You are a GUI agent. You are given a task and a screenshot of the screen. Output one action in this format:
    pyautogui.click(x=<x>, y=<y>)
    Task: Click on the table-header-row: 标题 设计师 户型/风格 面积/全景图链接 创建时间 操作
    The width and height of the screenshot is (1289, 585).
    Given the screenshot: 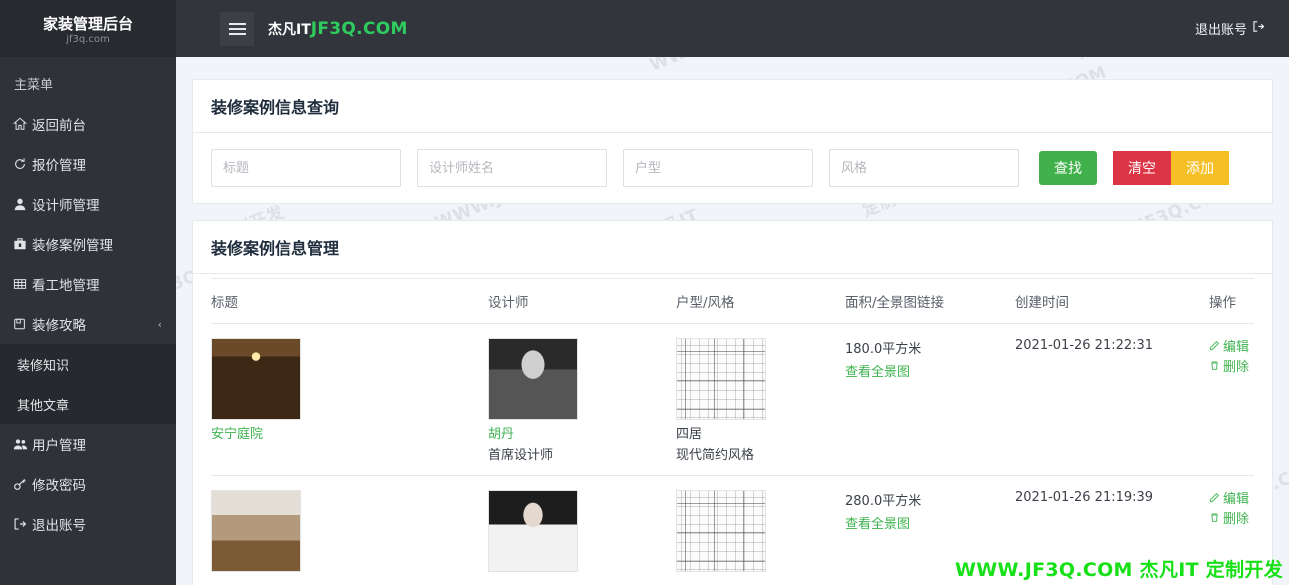 What is the action you would take?
    pyautogui.click(x=732, y=301)
    